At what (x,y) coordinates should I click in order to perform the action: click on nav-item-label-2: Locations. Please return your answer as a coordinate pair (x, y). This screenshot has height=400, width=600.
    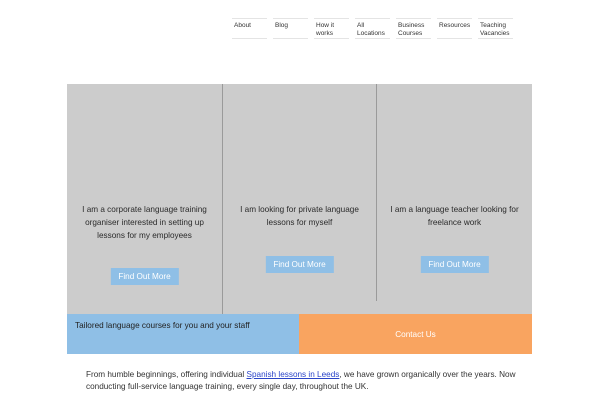
    Looking at the image, I should click on (371, 33).